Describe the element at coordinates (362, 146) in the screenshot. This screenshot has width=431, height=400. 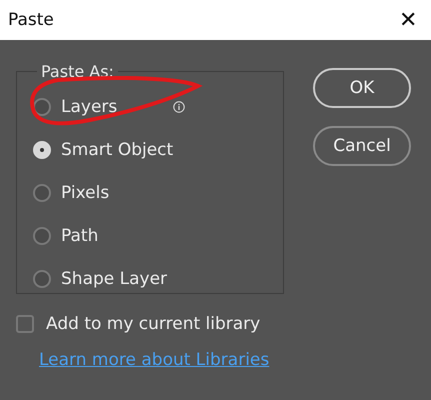
I see `cancel-button: Cancel` at that location.